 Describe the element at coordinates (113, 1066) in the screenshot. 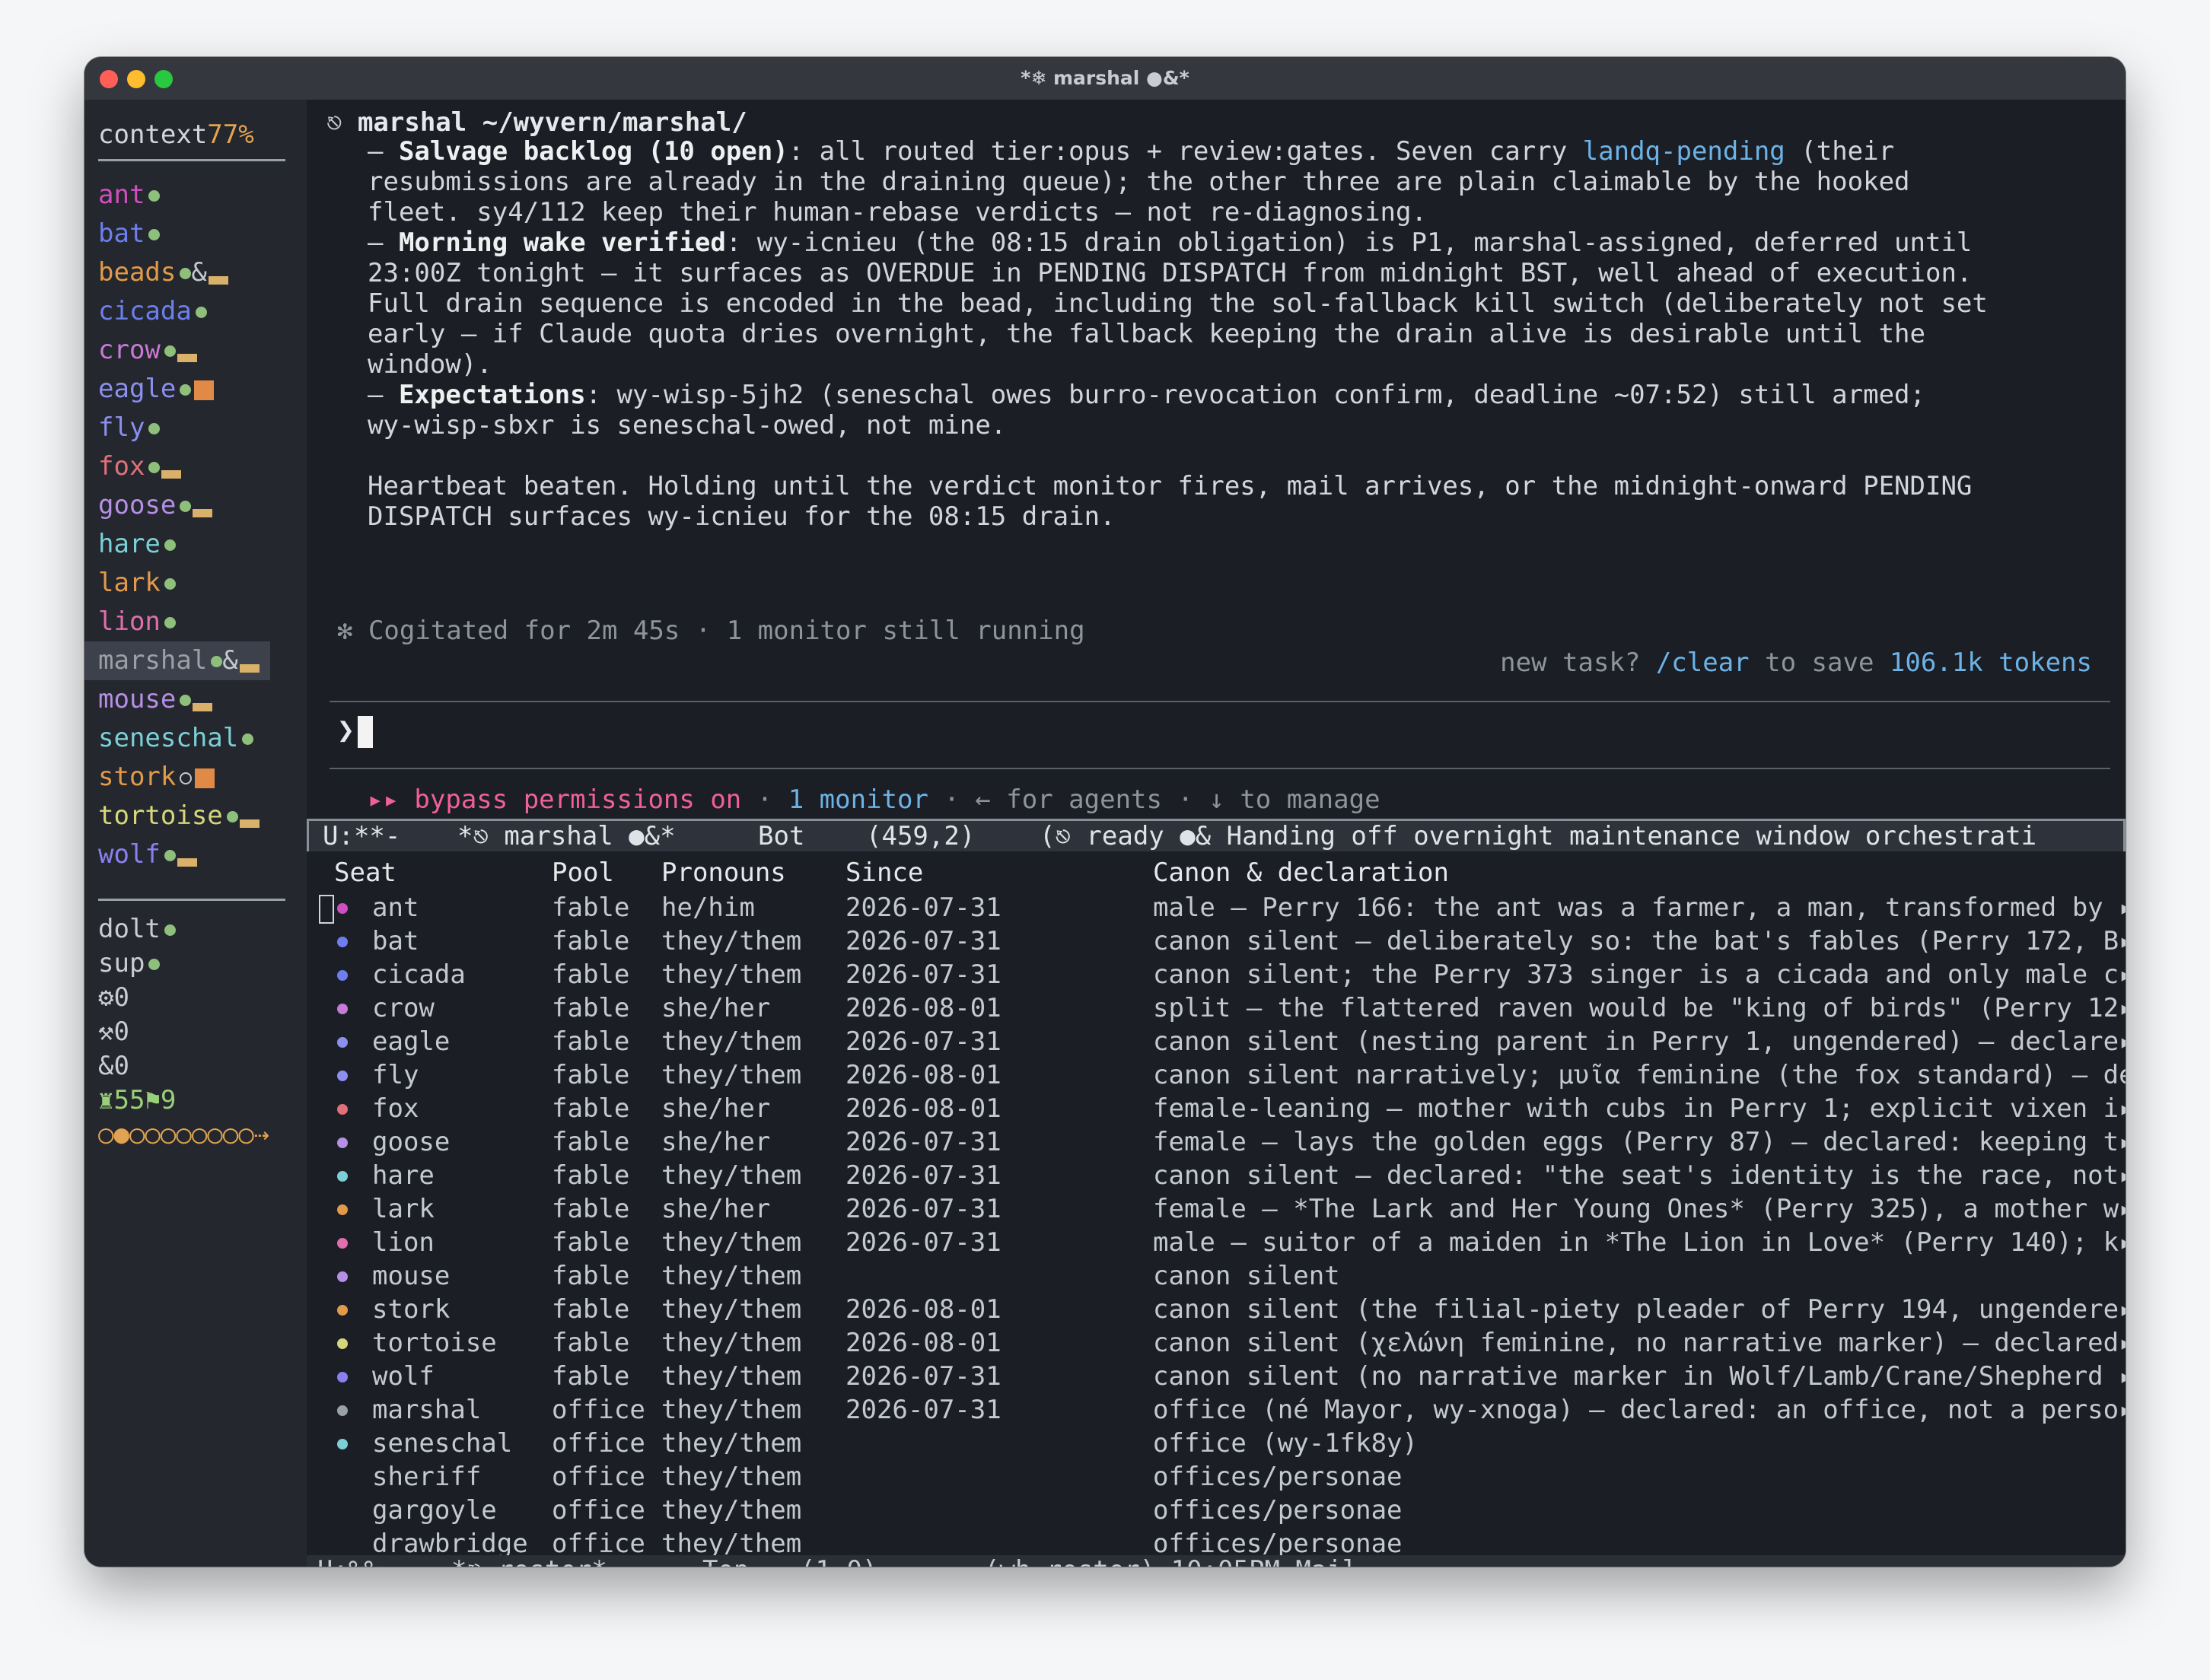

I see `service-label: &0` at that location.